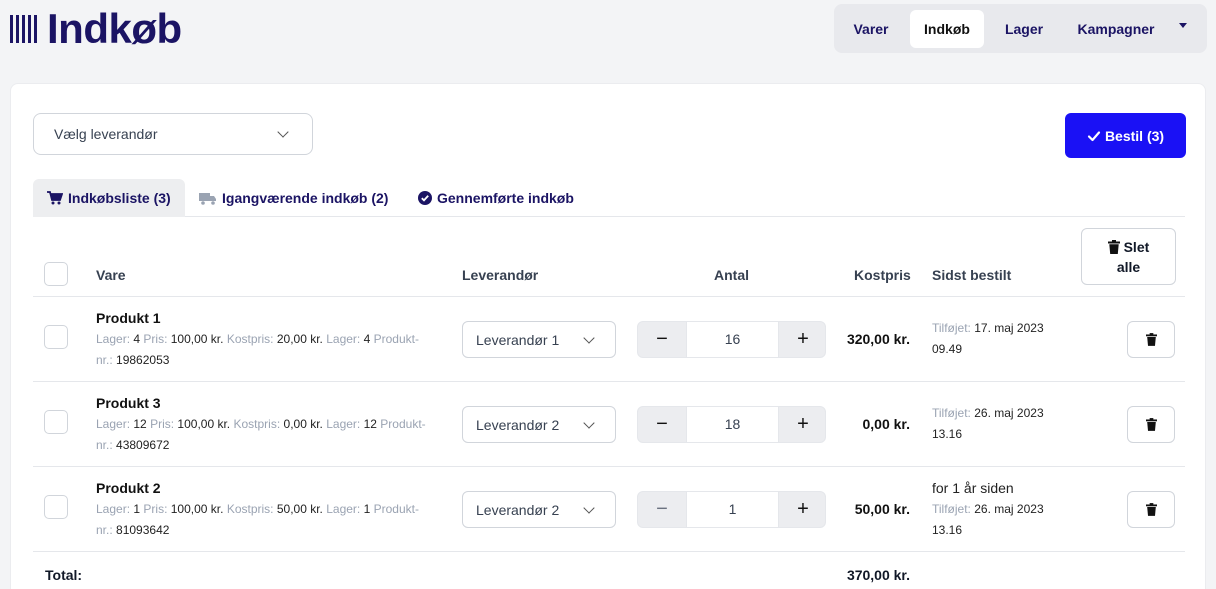 This screenshot has width=1216, height=589. I want to click on app-logo: Indkøb, so click(96, 29).